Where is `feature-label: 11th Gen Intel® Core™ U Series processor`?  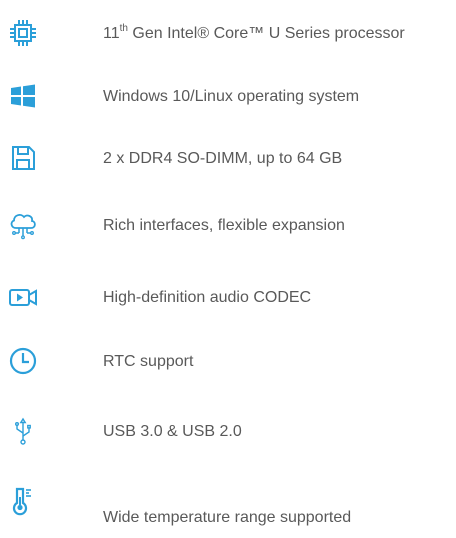
feature-label: 11th Gen Intel® Core™ U Series processor is located at coordinates (254, 32).